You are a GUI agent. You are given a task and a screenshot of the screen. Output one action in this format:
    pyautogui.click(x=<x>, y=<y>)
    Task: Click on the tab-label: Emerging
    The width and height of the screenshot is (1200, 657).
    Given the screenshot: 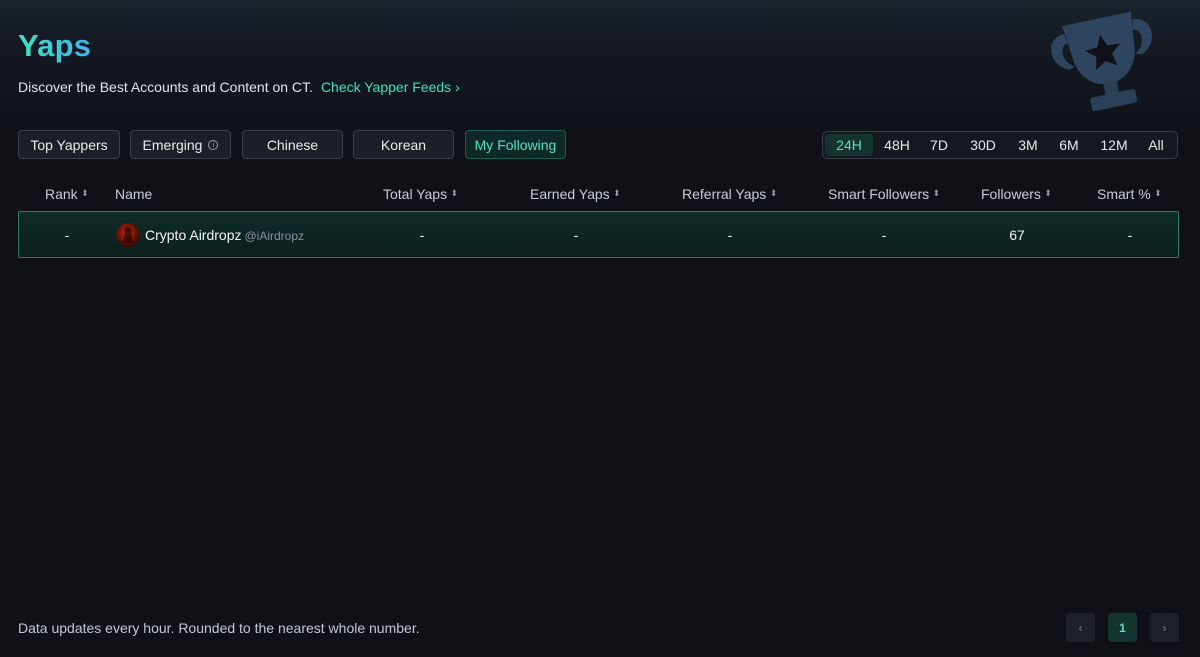 What is the action you would take?
    pyautogui.click(x=172, y=144)
    